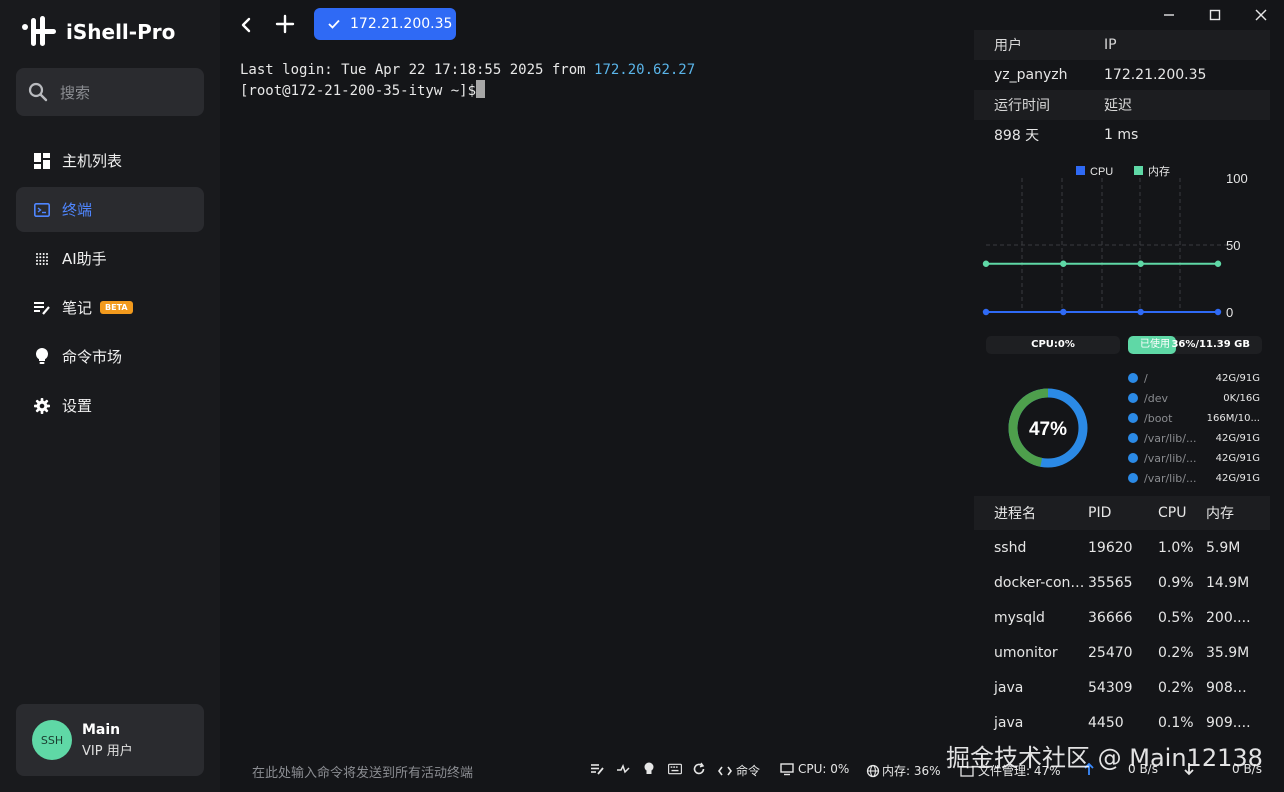 The image size is (1284, 792). I want to click on disk-path: /, so click(1146, 378).